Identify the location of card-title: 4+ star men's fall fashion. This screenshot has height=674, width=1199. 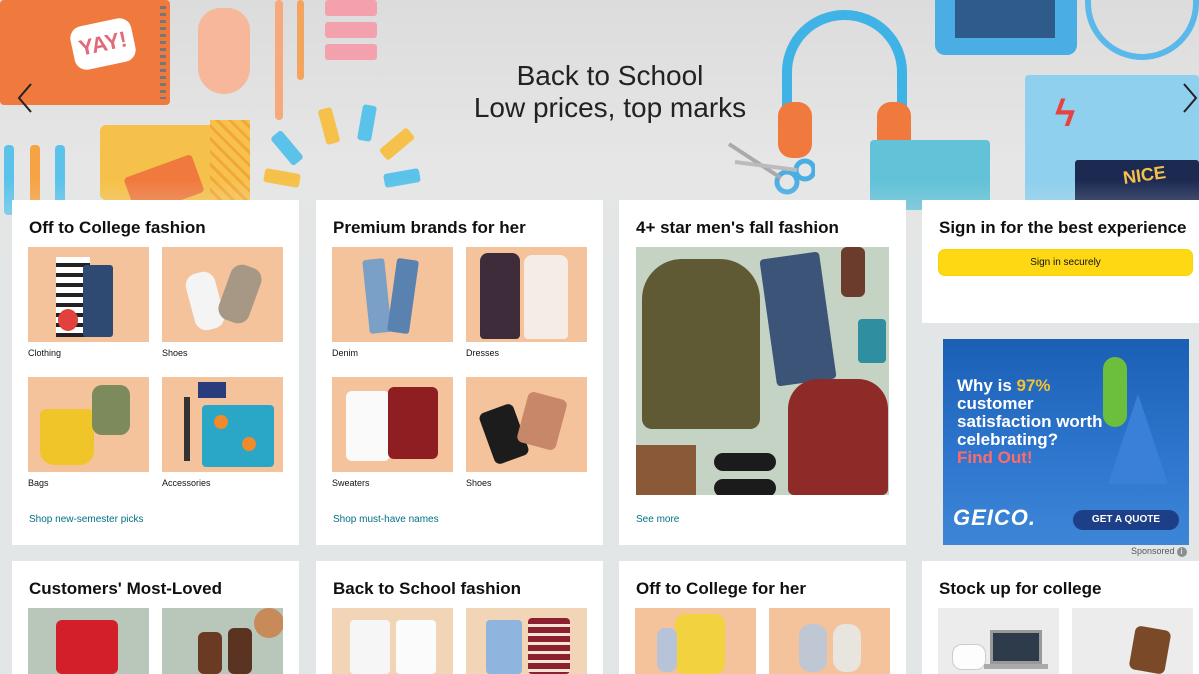
(737, 227).